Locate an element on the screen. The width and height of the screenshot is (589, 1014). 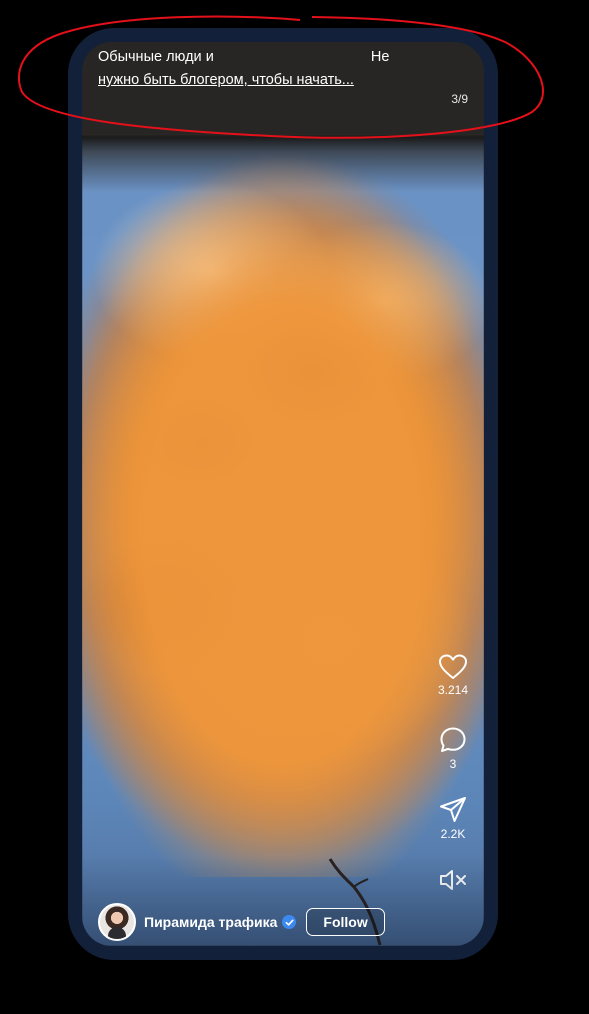
comment-count: 3 is located at coordinates (453, 764).